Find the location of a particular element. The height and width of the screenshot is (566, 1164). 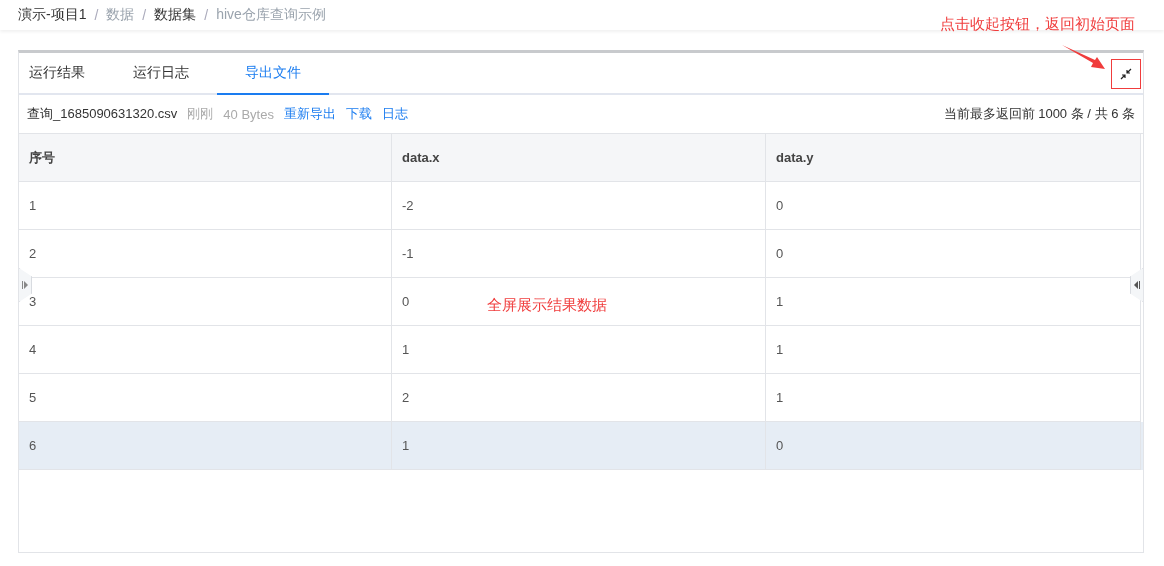

column-header: data.y is located at coordinates (953, 158).